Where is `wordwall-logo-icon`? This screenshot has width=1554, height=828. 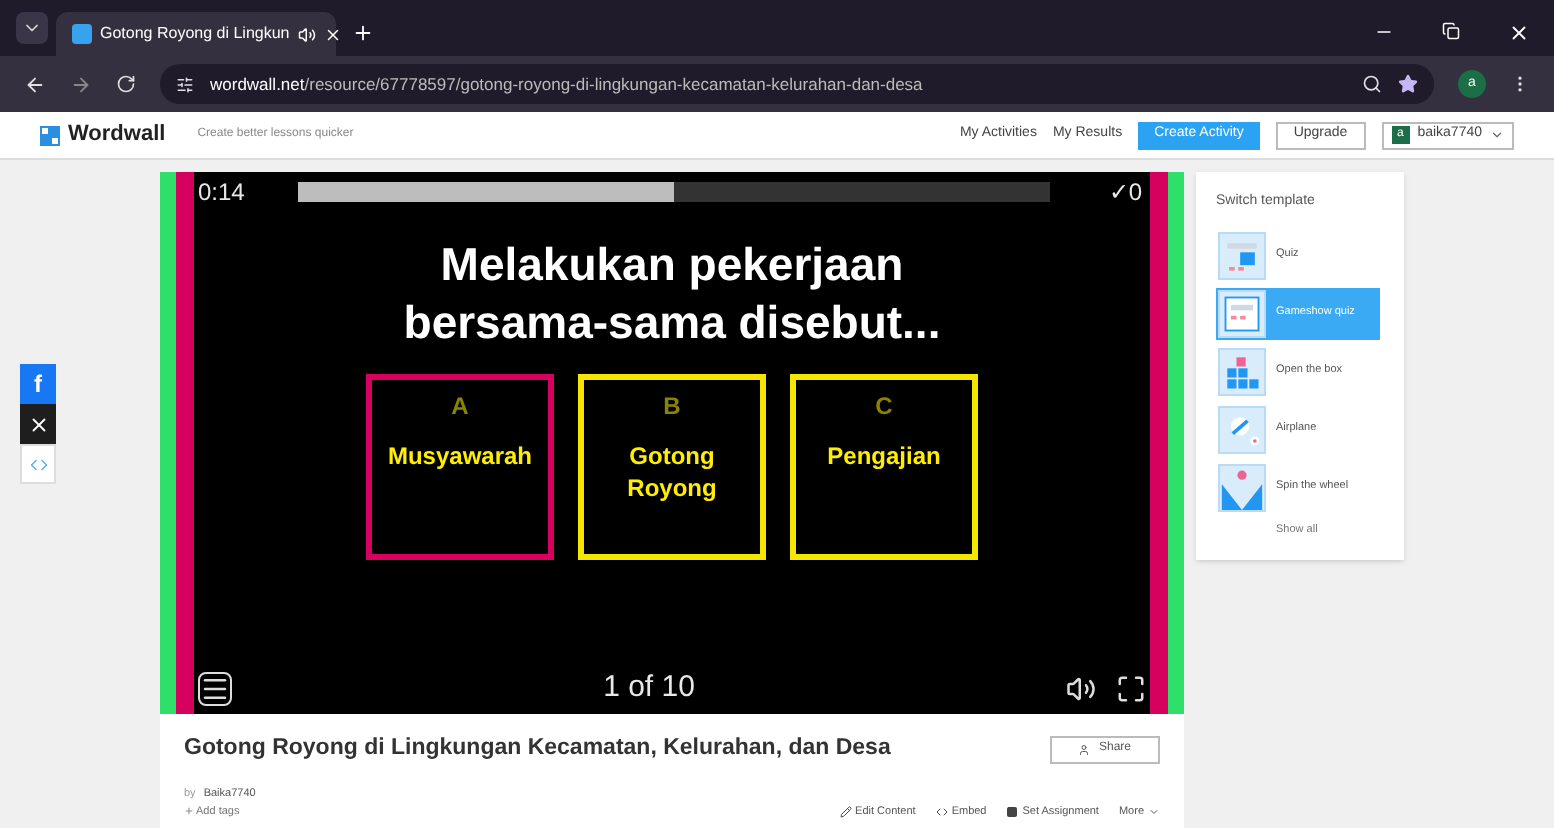 wordwall-logo-icon is located at coordinates (50, 135).